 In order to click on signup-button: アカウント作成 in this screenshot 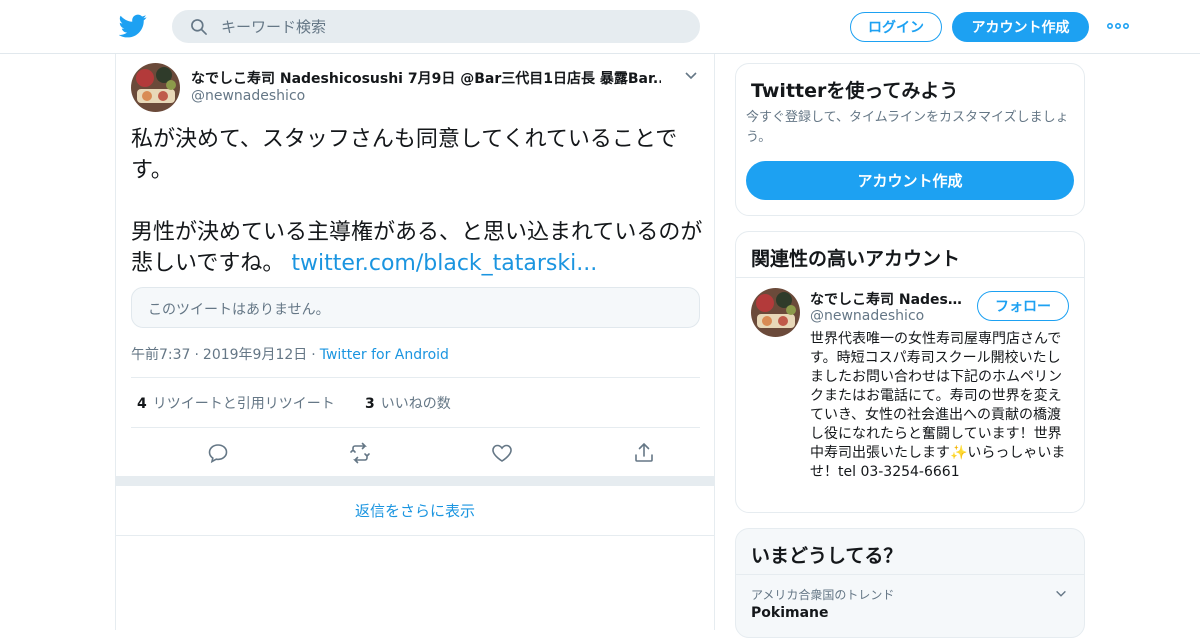, I will do `click(1020, 27)`.